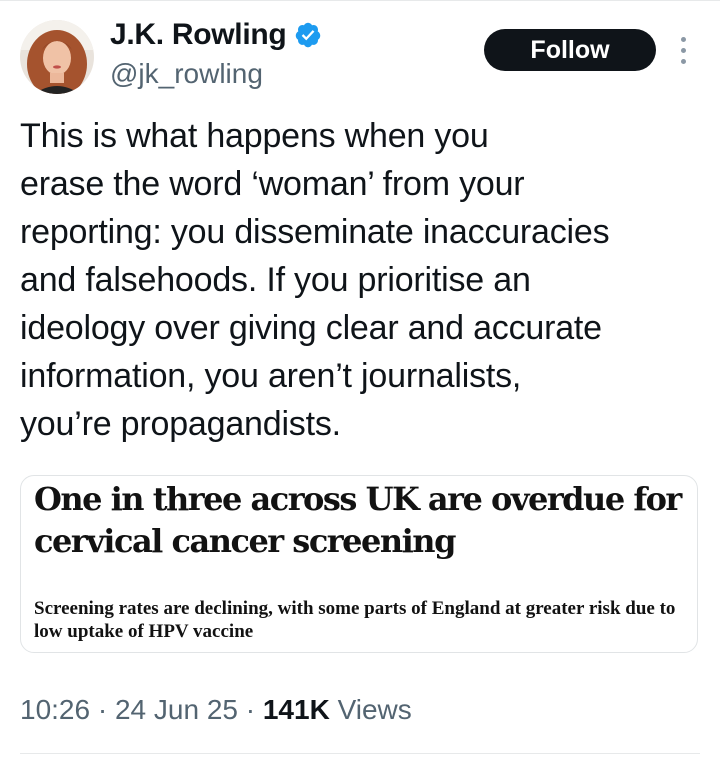 Image resolution: width=720 pixels, height=762 pixels. Describe the element at coordinates (186, 74) in the screenshot. I see `author-handle: @jk_rowling` at that location.